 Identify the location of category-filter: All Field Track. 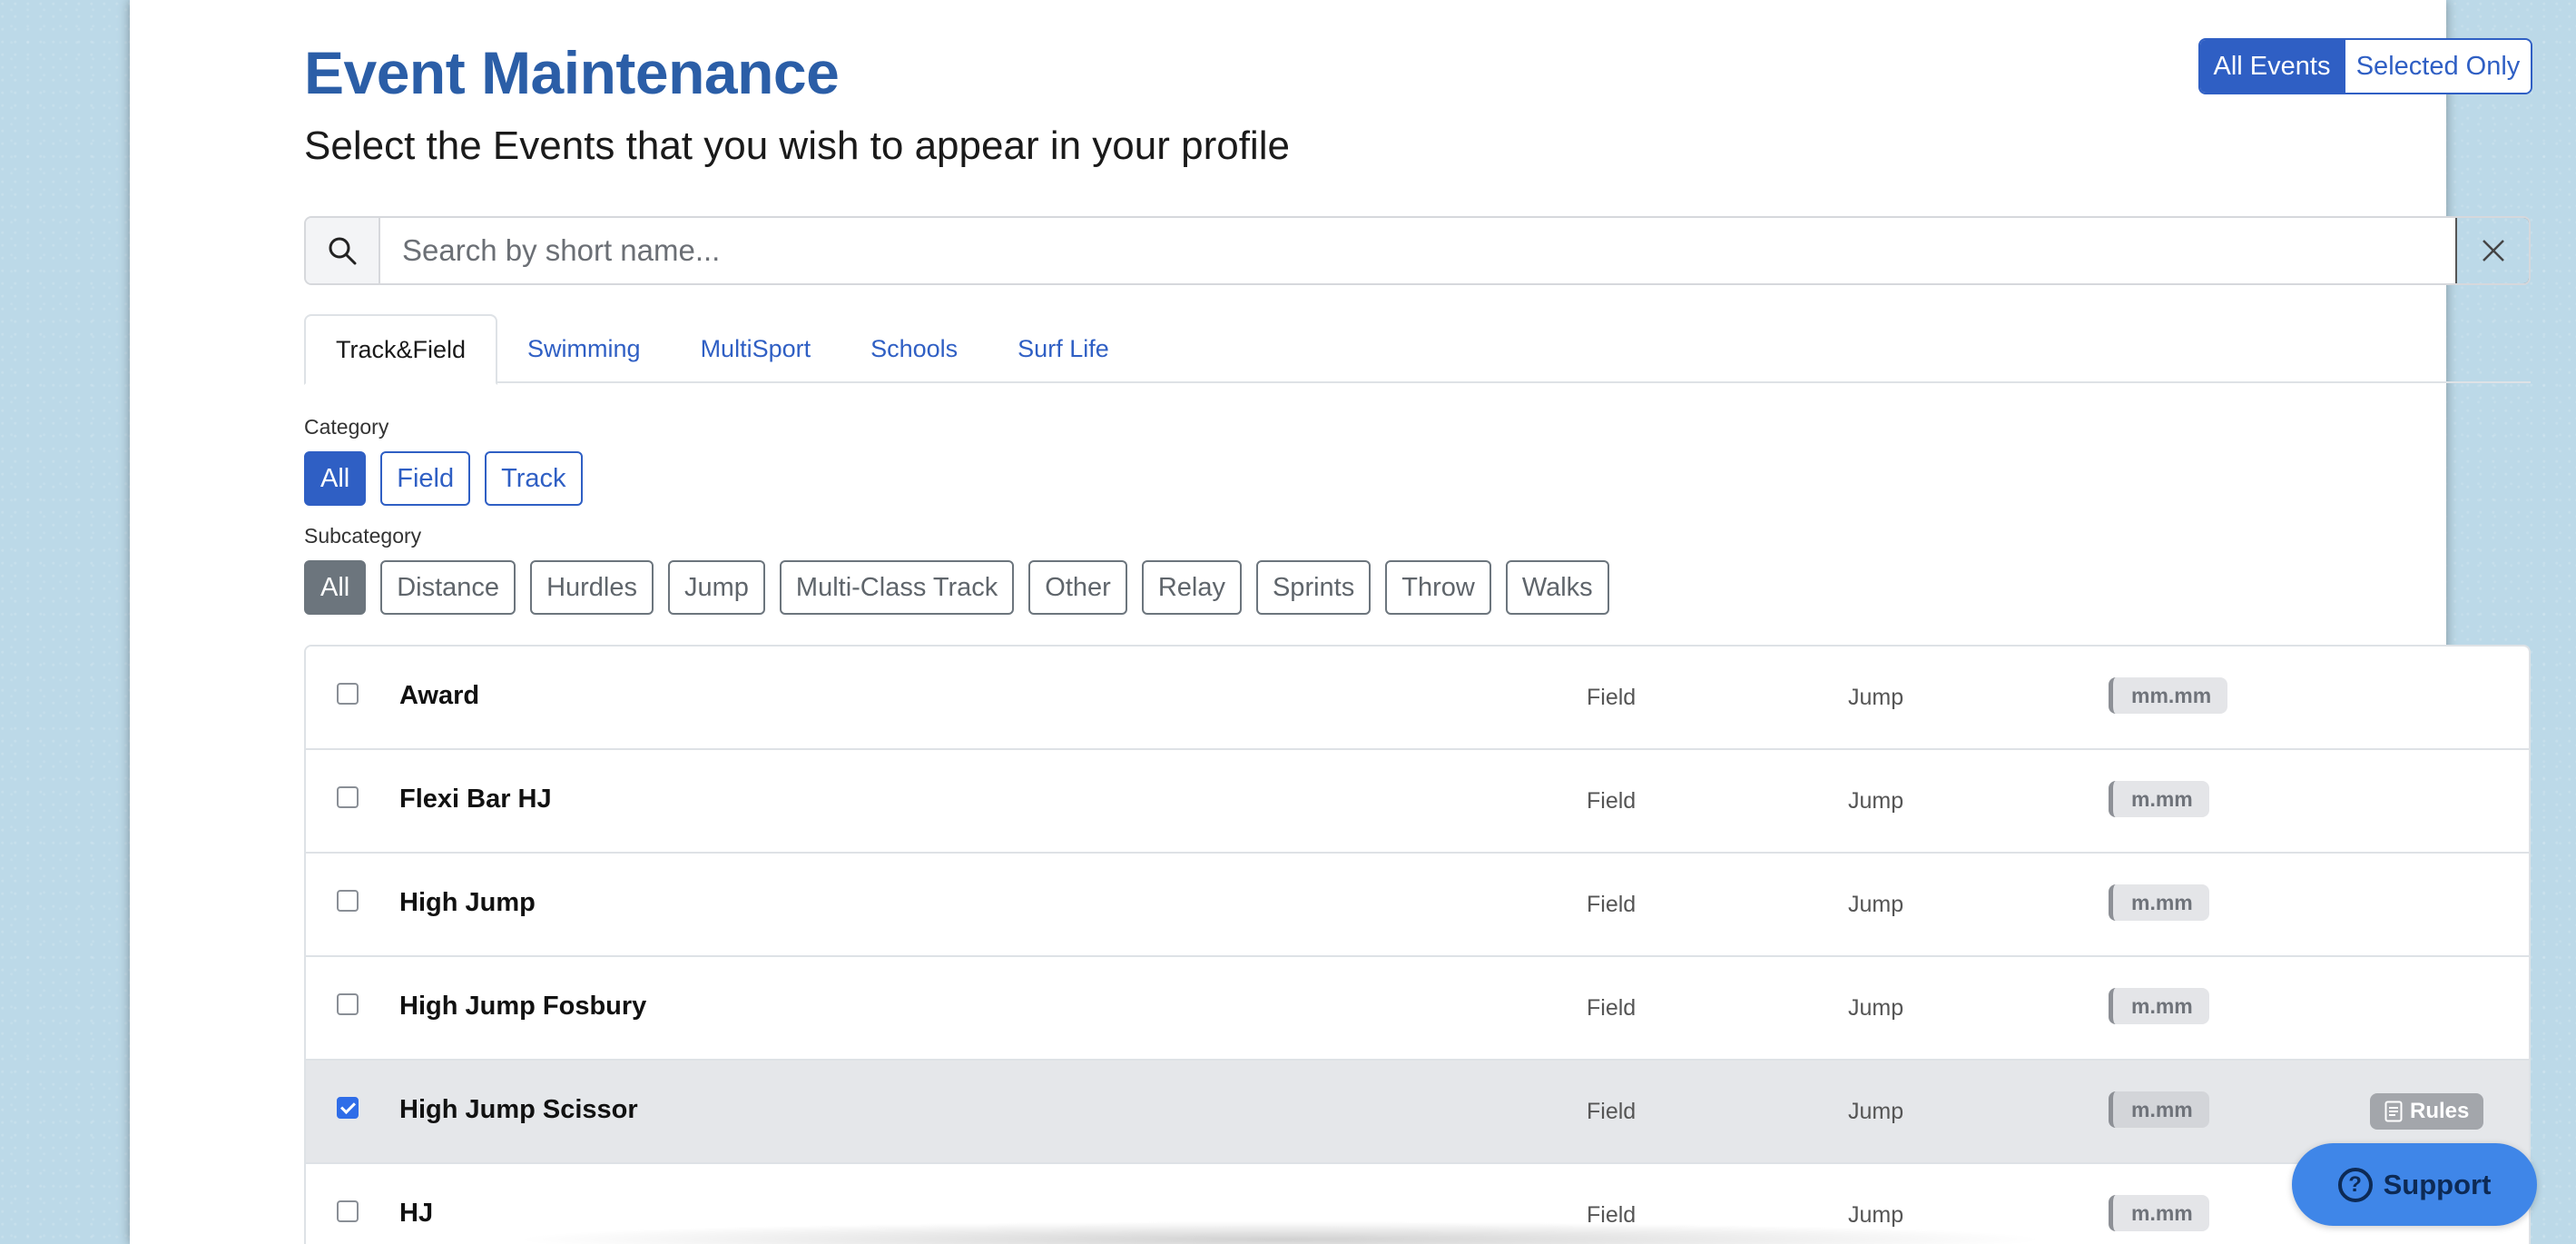
(443, 478).